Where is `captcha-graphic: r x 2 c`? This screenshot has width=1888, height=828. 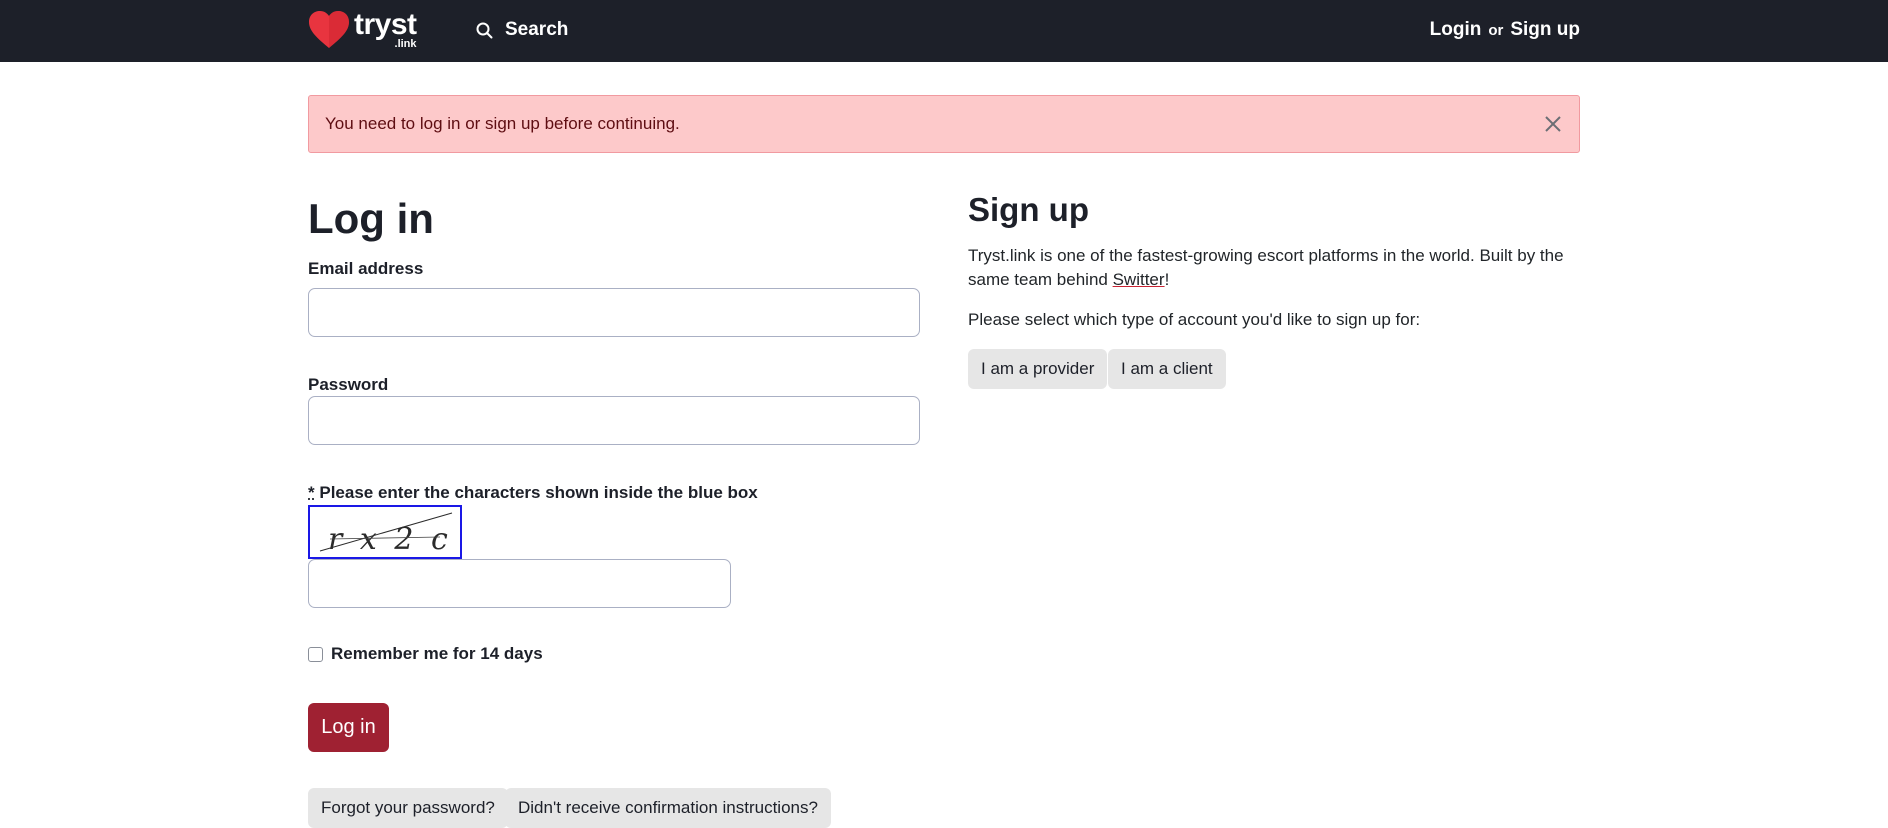
captcha-graphic: r x 2 c is located at coordinates (385, 532).